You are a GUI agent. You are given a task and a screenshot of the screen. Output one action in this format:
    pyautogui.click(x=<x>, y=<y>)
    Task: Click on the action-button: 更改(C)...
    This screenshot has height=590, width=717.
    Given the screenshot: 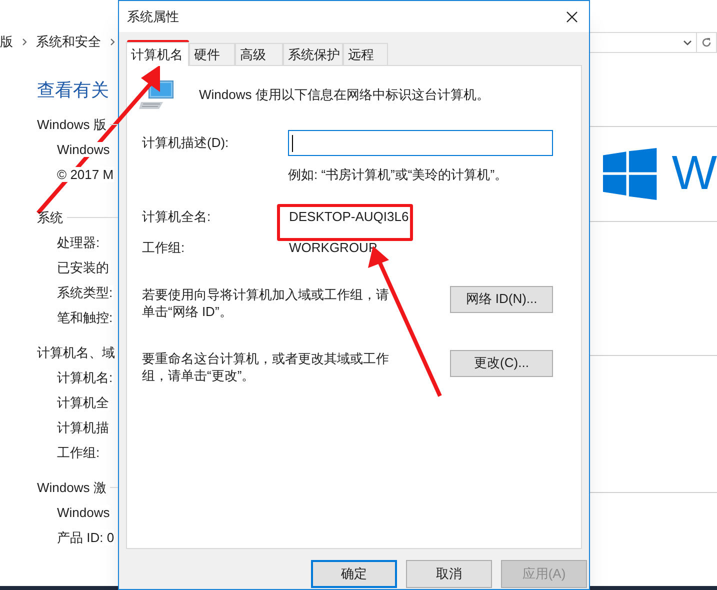 What is the action you would take?
    pyautogui.click(x=501, y=363)
    